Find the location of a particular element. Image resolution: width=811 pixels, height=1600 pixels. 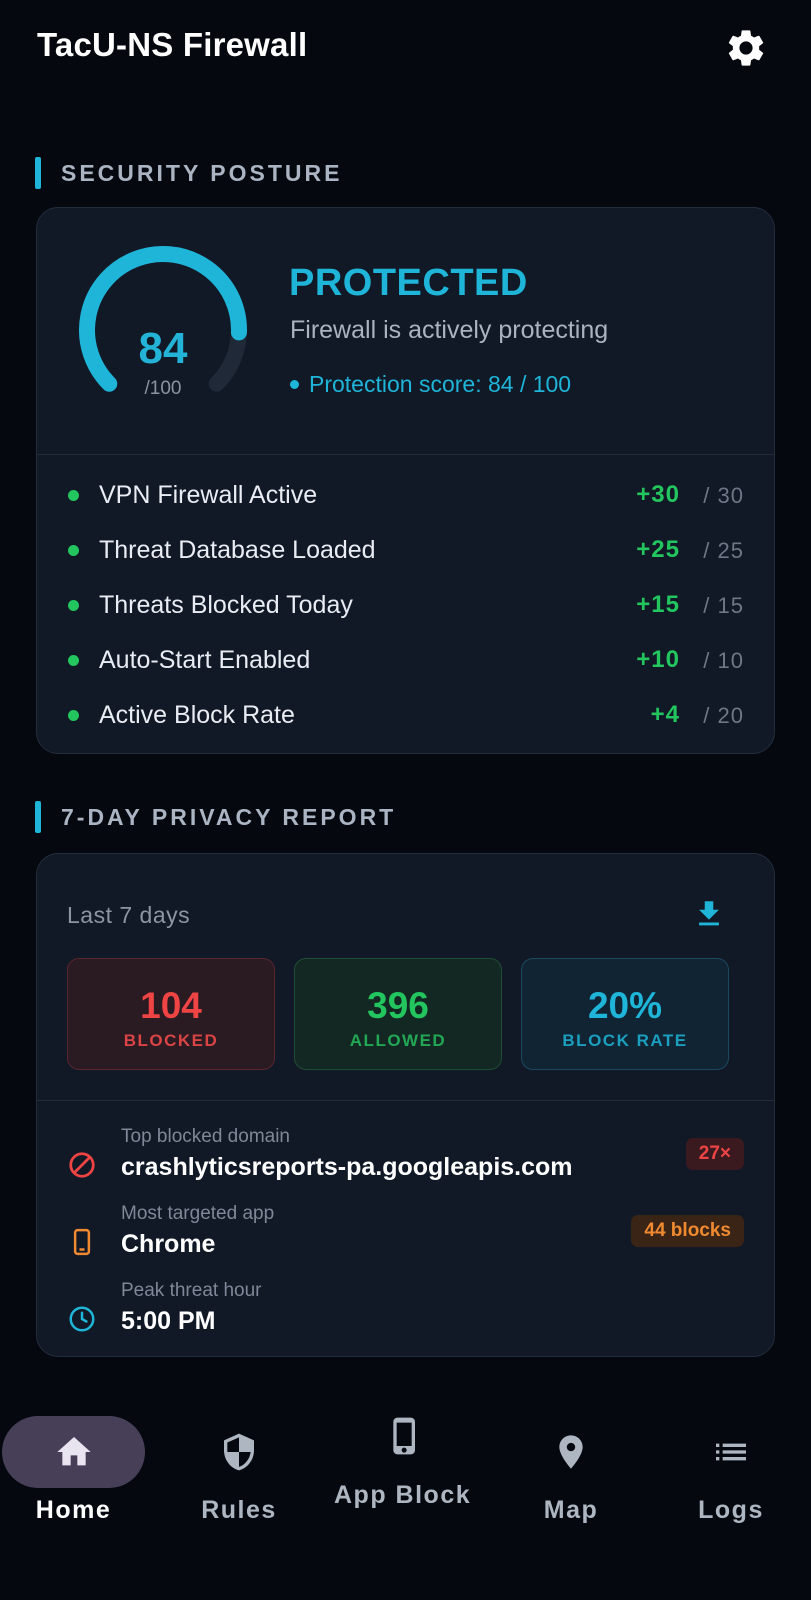

bottom-navigation: Home Rules App Block Map Logs is located at coordinates (405, 1508).